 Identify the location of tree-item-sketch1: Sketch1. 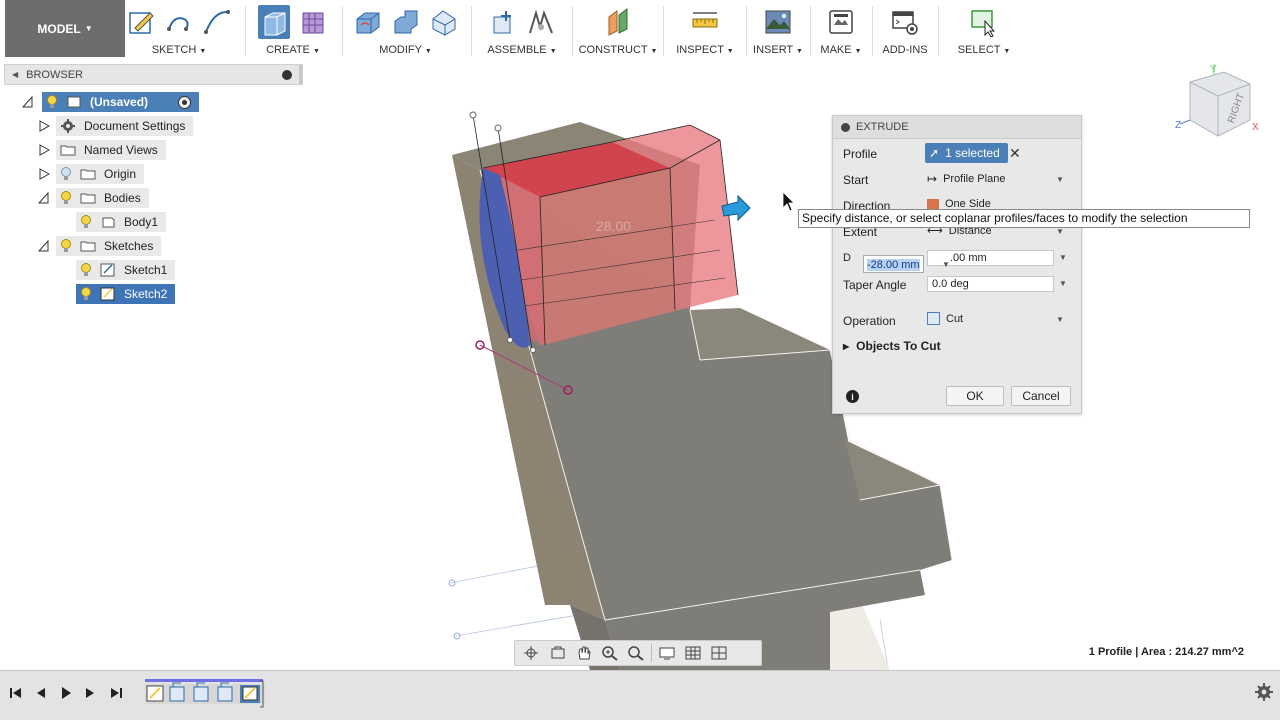
(126, 270).